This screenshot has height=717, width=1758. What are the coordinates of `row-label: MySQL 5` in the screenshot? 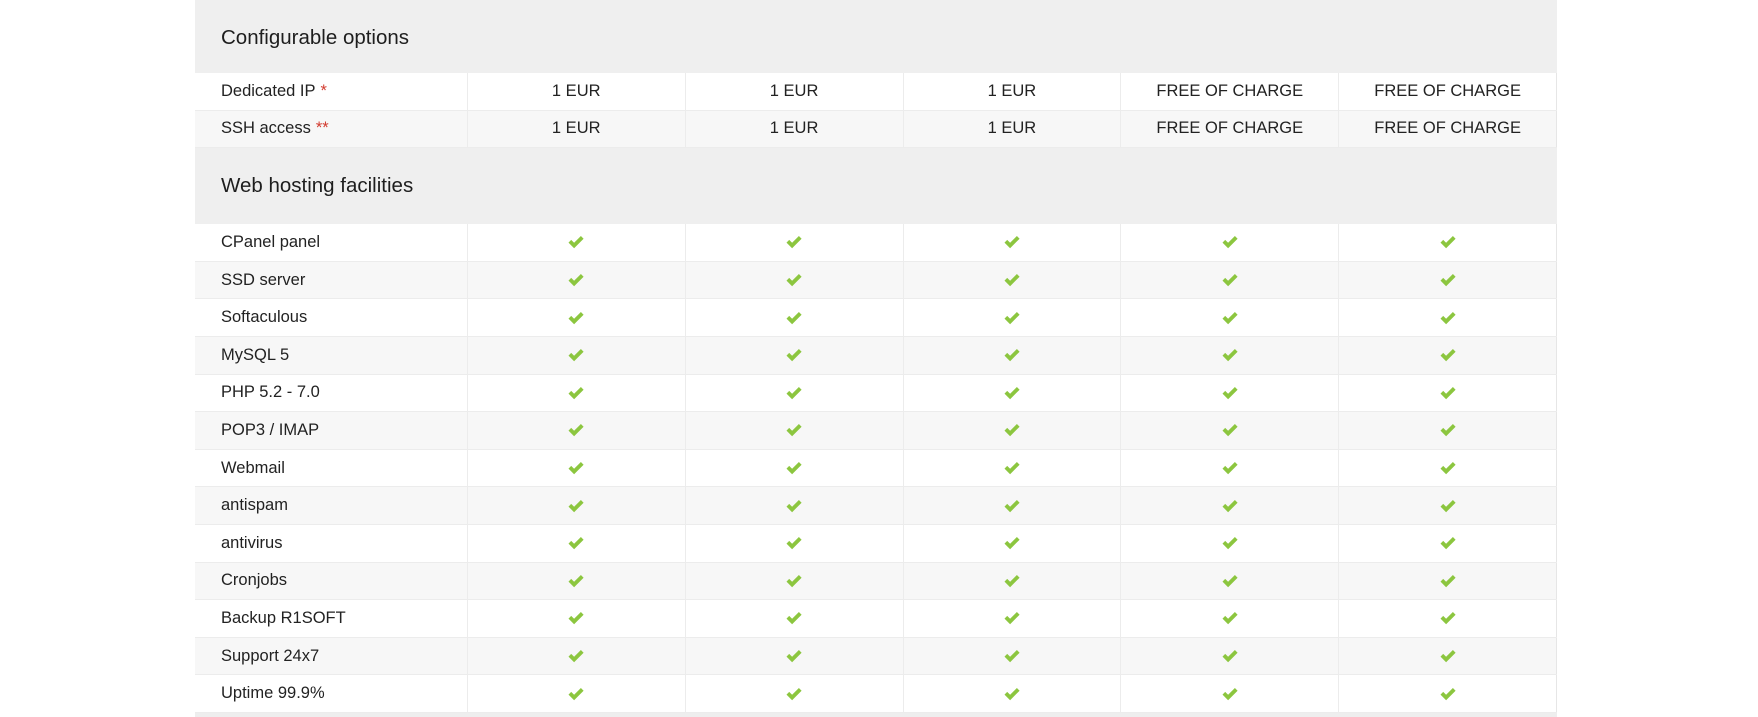 It's located at (331, 355).